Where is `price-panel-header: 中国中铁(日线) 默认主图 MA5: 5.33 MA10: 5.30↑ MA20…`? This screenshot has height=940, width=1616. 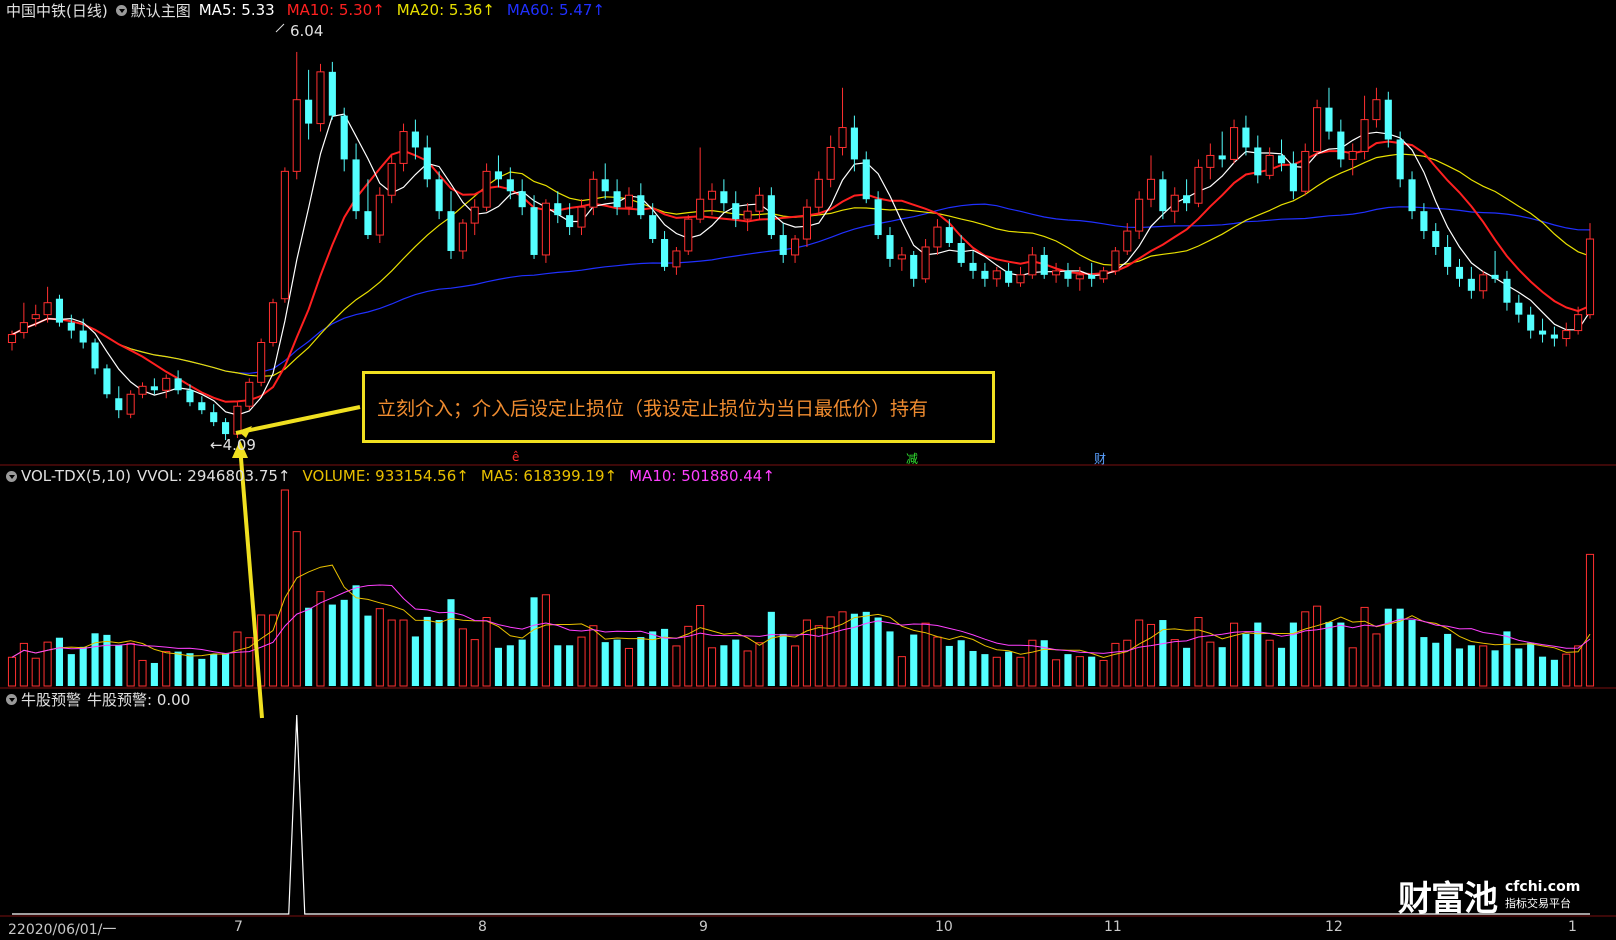 price-panel-header: 中国中铁(日线) 默认主图 MA5: 5.33 MA10: 5.30↑ MA20… is located at coordinates (311, 10).